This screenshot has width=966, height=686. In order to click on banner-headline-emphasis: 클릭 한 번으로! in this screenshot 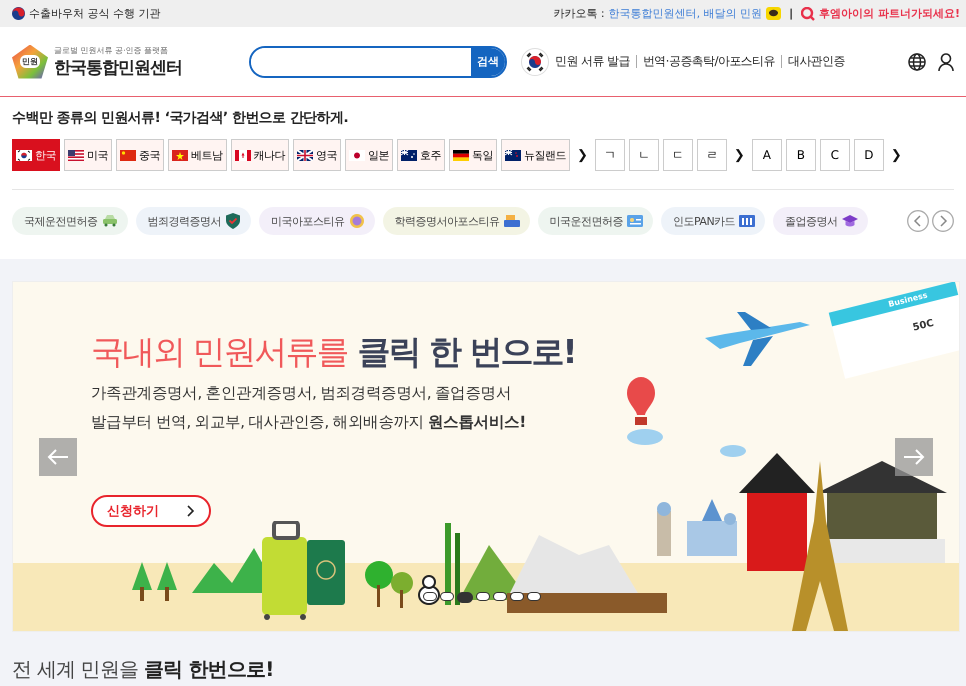, I will do `click(467, 352)`.